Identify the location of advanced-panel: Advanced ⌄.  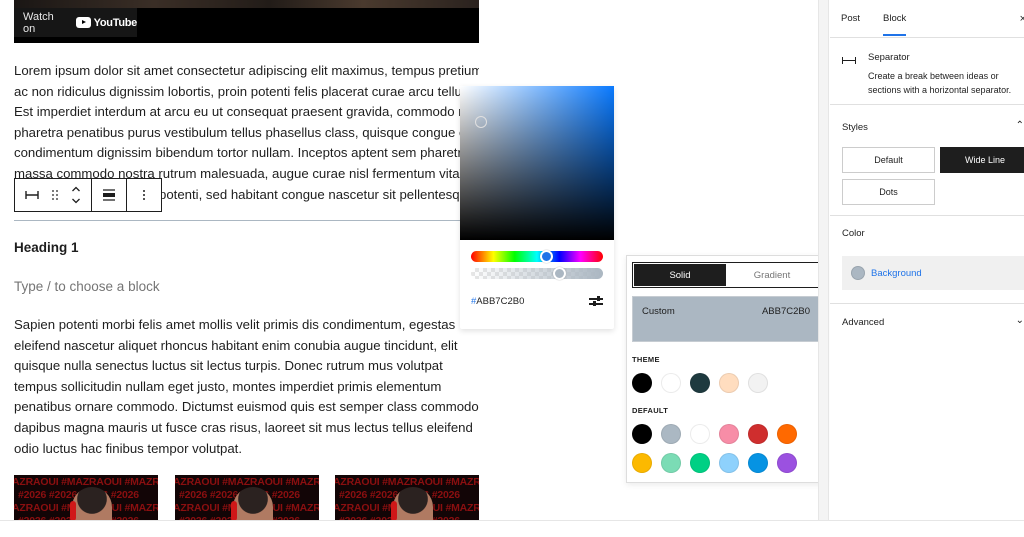
(927, 324).